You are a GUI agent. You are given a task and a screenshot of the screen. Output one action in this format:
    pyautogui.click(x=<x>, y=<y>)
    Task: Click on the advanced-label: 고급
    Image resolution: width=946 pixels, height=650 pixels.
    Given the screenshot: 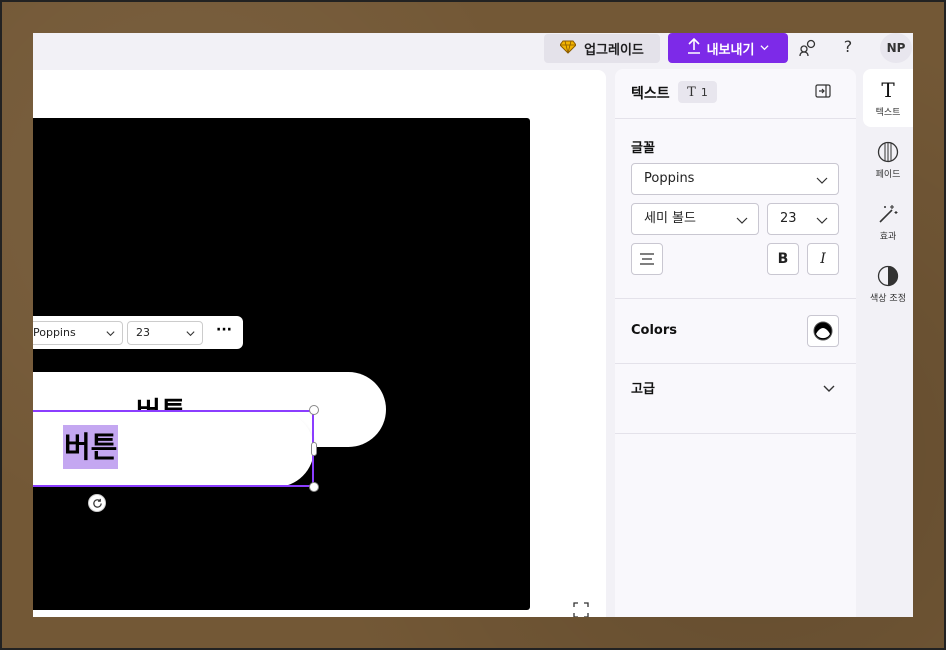 What is the action you would take?
    pyautogui.click(x=643, y=389)
    